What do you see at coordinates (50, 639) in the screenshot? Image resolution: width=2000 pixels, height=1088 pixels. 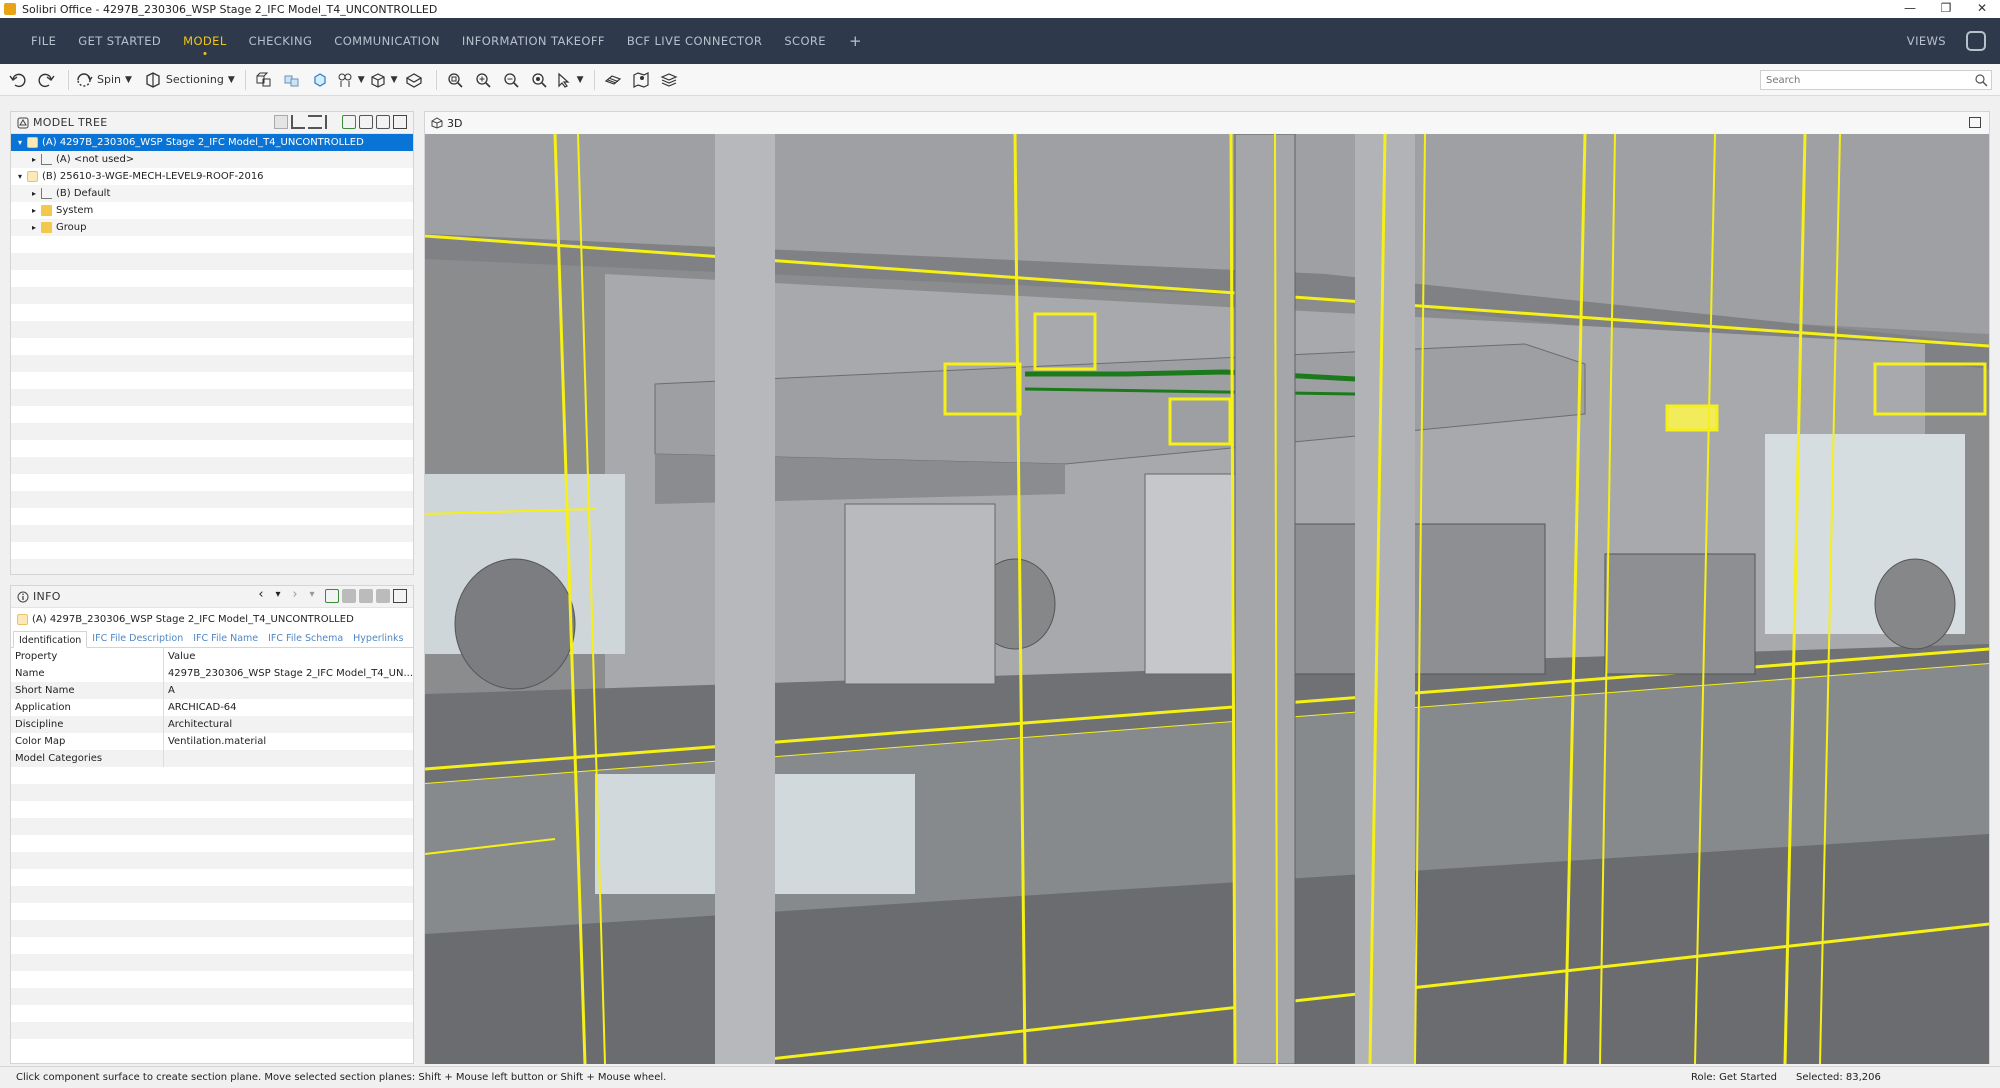 I see `tab-identification: Identification` at bounding box center [50, 639].